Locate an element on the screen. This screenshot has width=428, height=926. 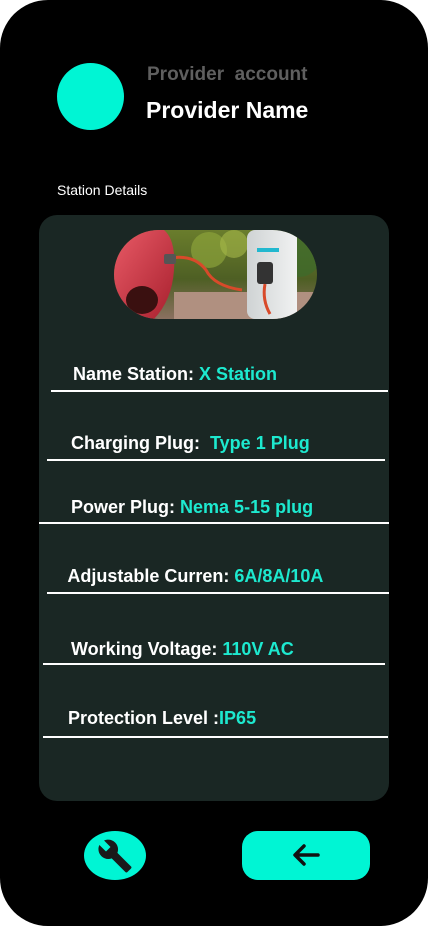
detail-label: Working Voltage: is located at coordinates (147, 649).